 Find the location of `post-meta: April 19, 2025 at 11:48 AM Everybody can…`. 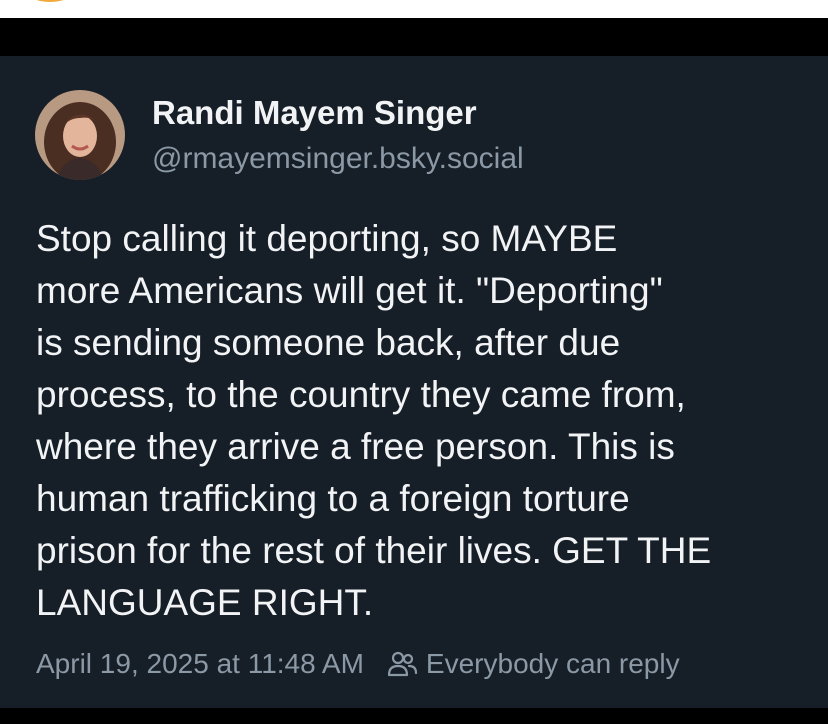

post-meta: April 19, 2025 at 11:48 AM Everybody can… is located at coordinates (358, 664).